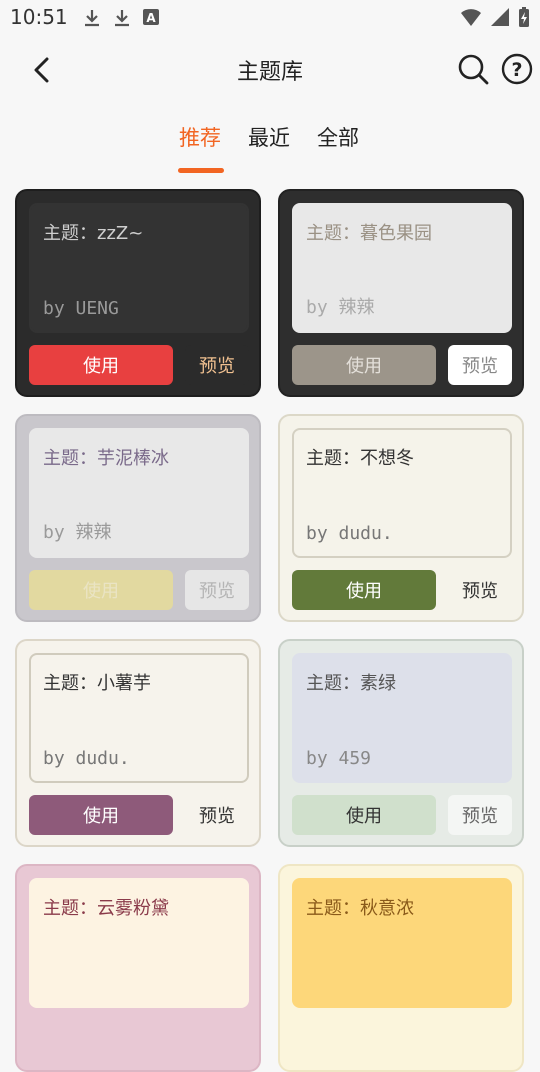  Describe the element at coordinates (524, 17) in the screenshot. I see `battery-charging-icon` at that location.